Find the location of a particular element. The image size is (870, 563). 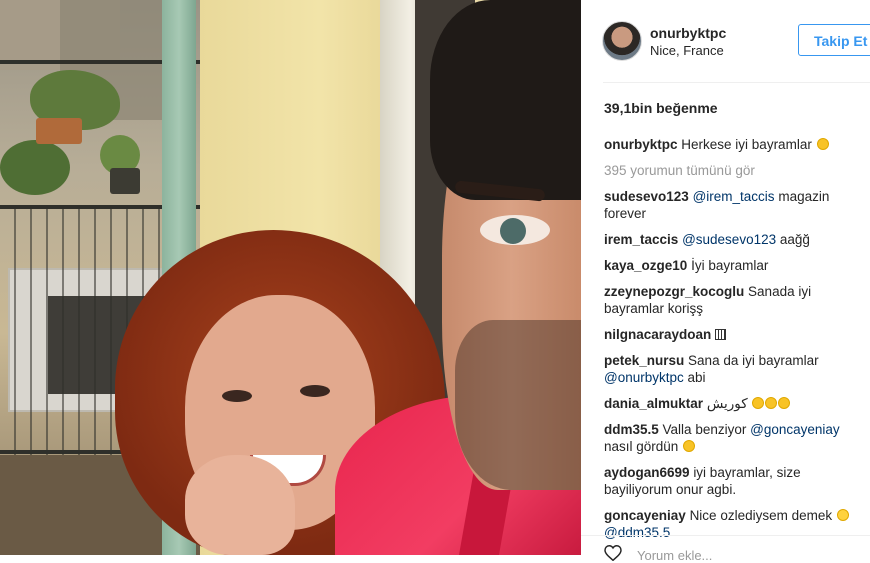

comment-username: dania_almuktar is located at coordinates (653, 403).